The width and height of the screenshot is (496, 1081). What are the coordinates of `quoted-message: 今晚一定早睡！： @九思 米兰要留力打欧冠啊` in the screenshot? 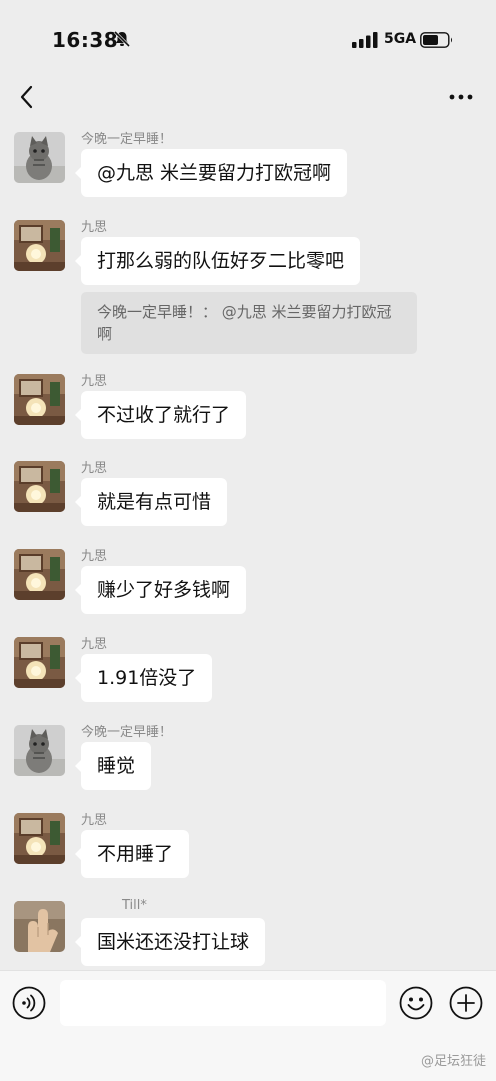 It's located at (249, 323).